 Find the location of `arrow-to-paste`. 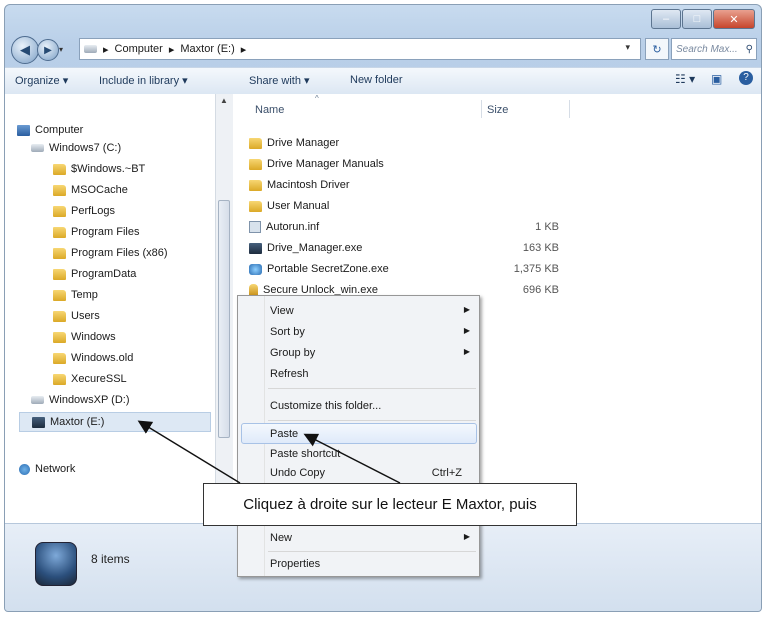

arrow-to-paste is located at coordinates (352, 458).